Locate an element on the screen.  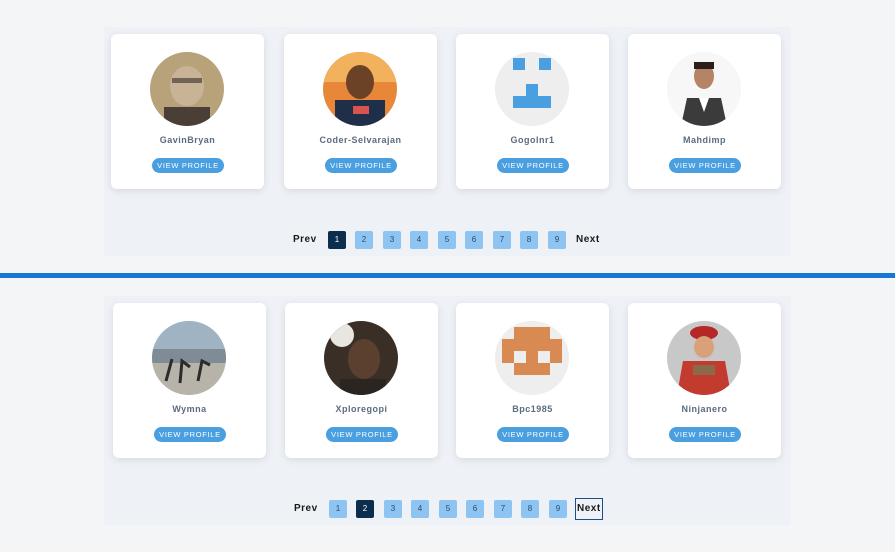
user-card: Wymna VIEW PROFILE is located at coordinates (189, 380).